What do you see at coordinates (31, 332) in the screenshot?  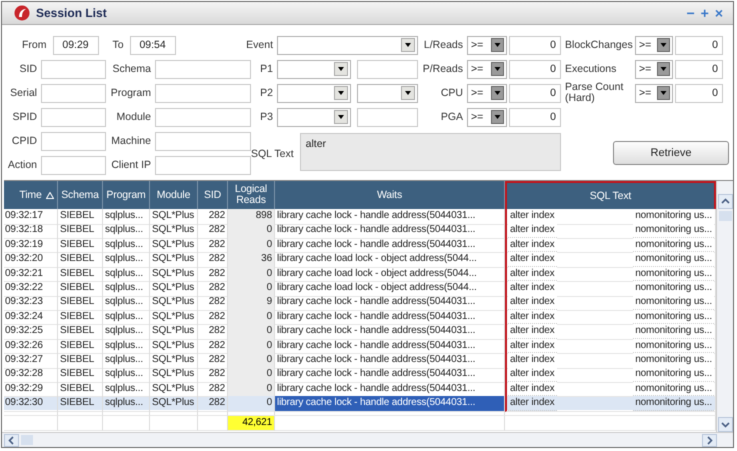 I see `table-cell: 09:32:25` at bounding box center [31, 332].